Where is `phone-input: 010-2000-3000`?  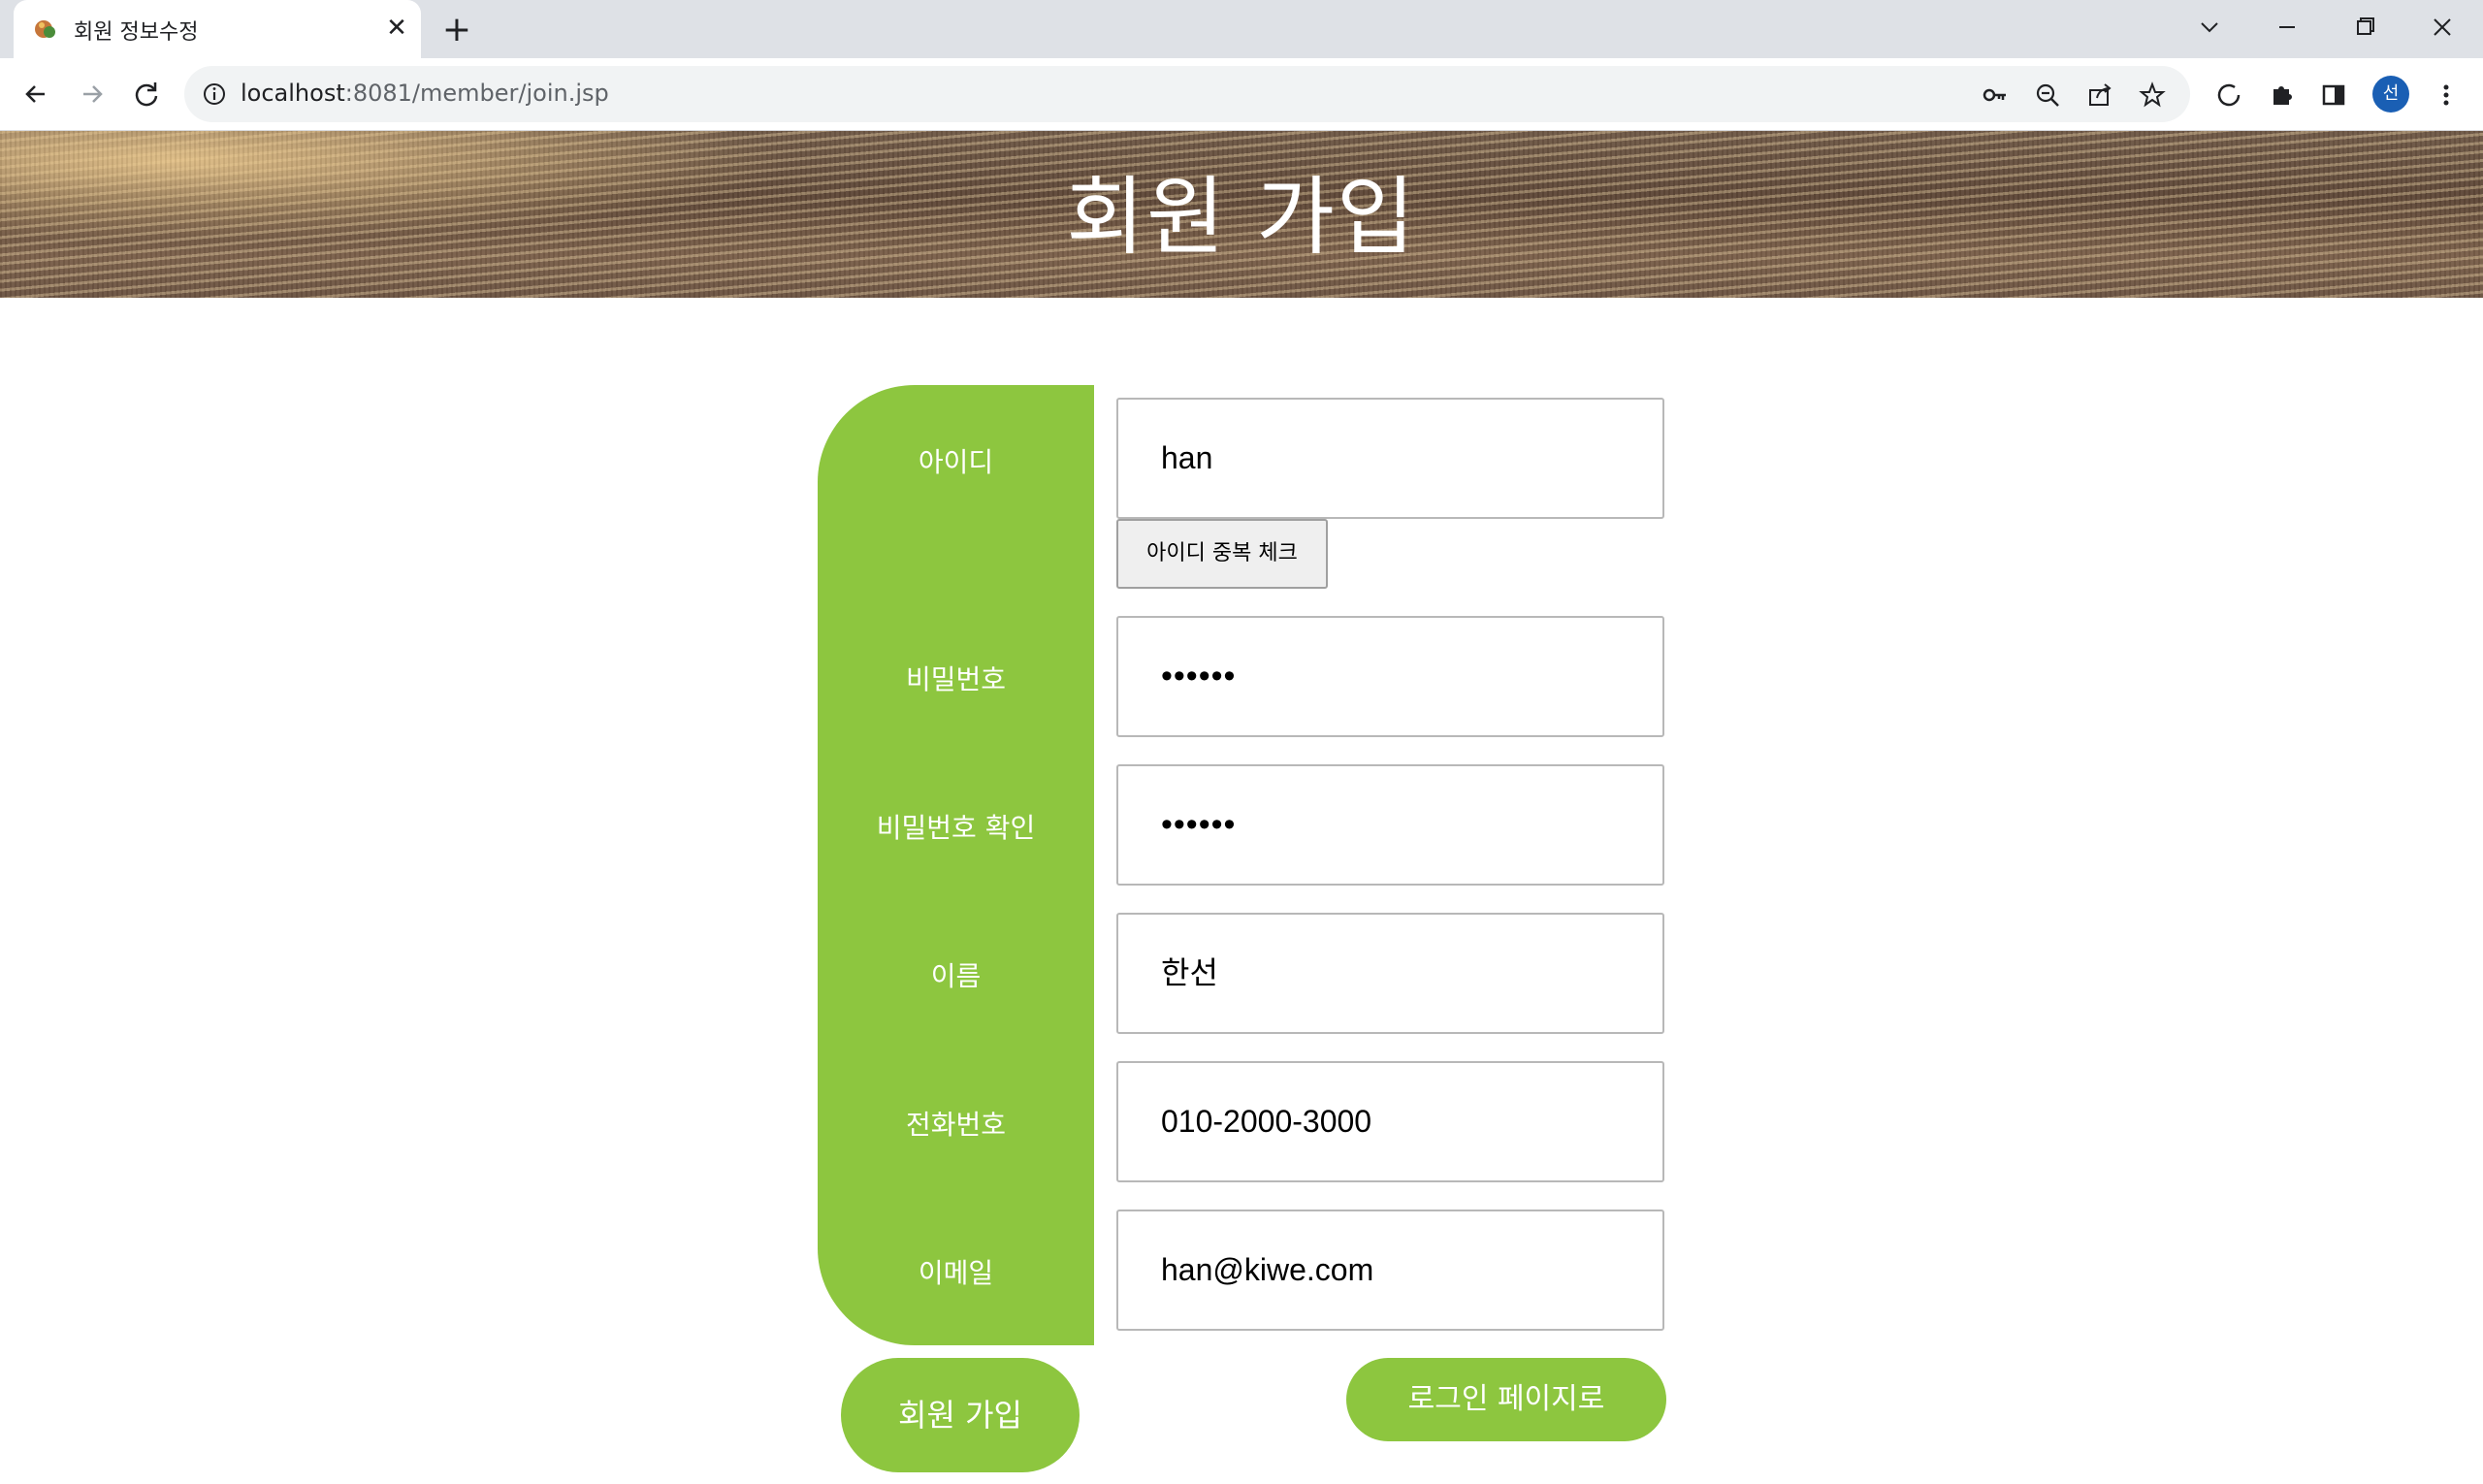
phone-input: 010-2000-3000 is located at coordinates (1390, 1121).